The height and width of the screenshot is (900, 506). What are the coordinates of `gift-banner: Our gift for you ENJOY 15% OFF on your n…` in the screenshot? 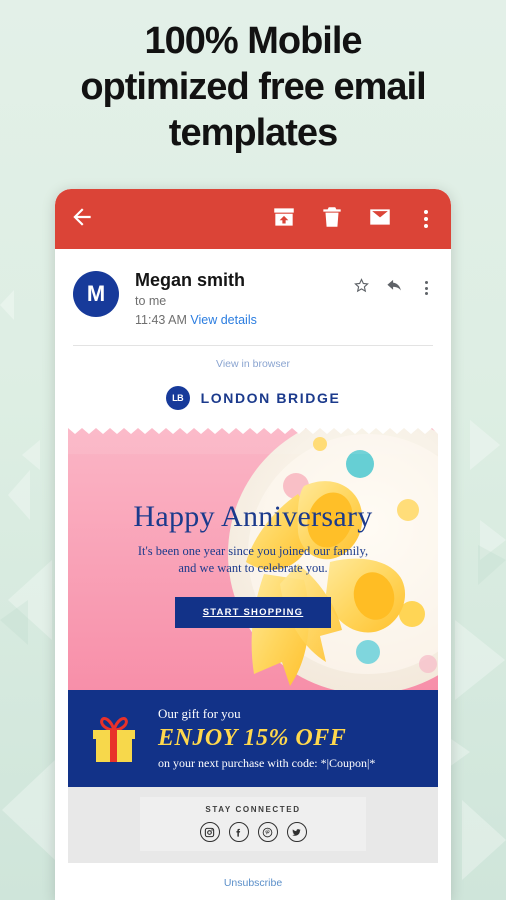 It's located at (253, 738).